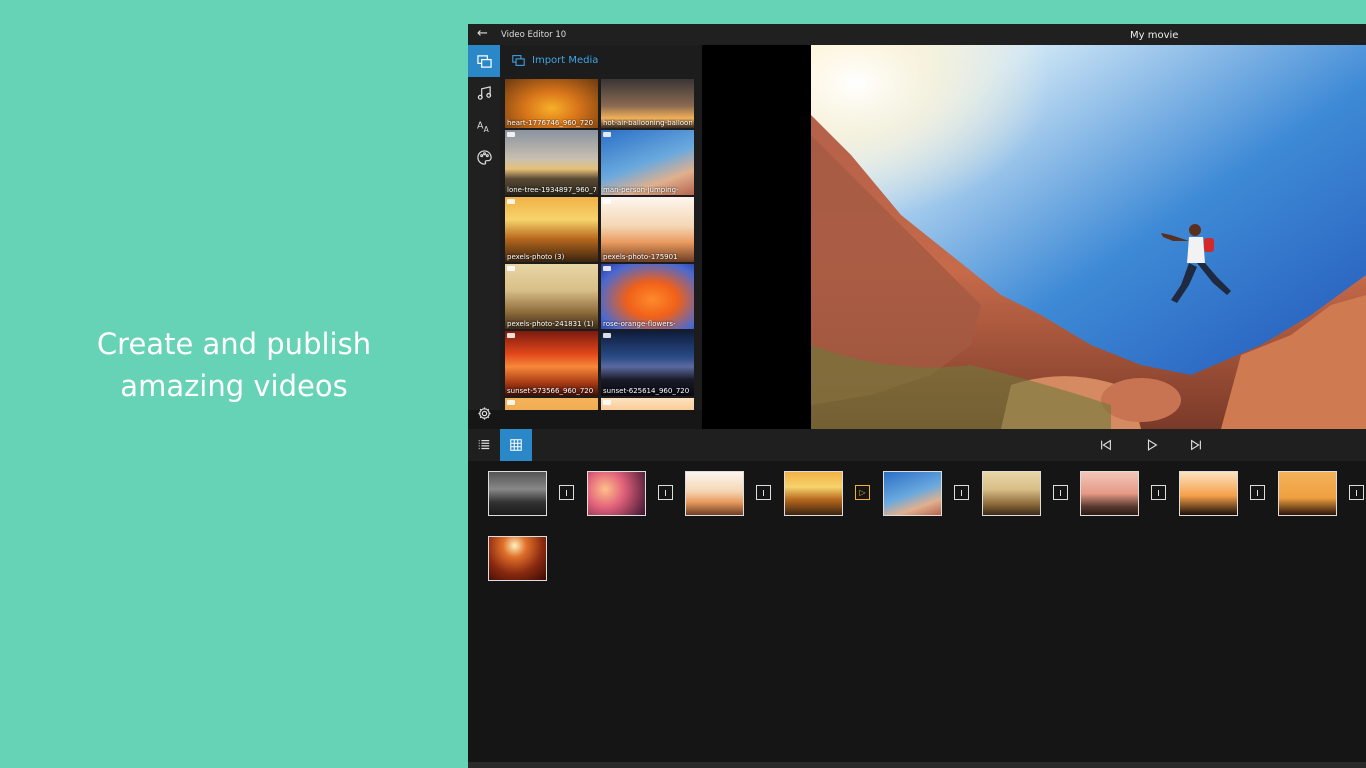  What do you see at coordinates (551, 363) in the screenshot?
I see `media-item: sunset-573566_960_720` at bounding box center [551, 363].